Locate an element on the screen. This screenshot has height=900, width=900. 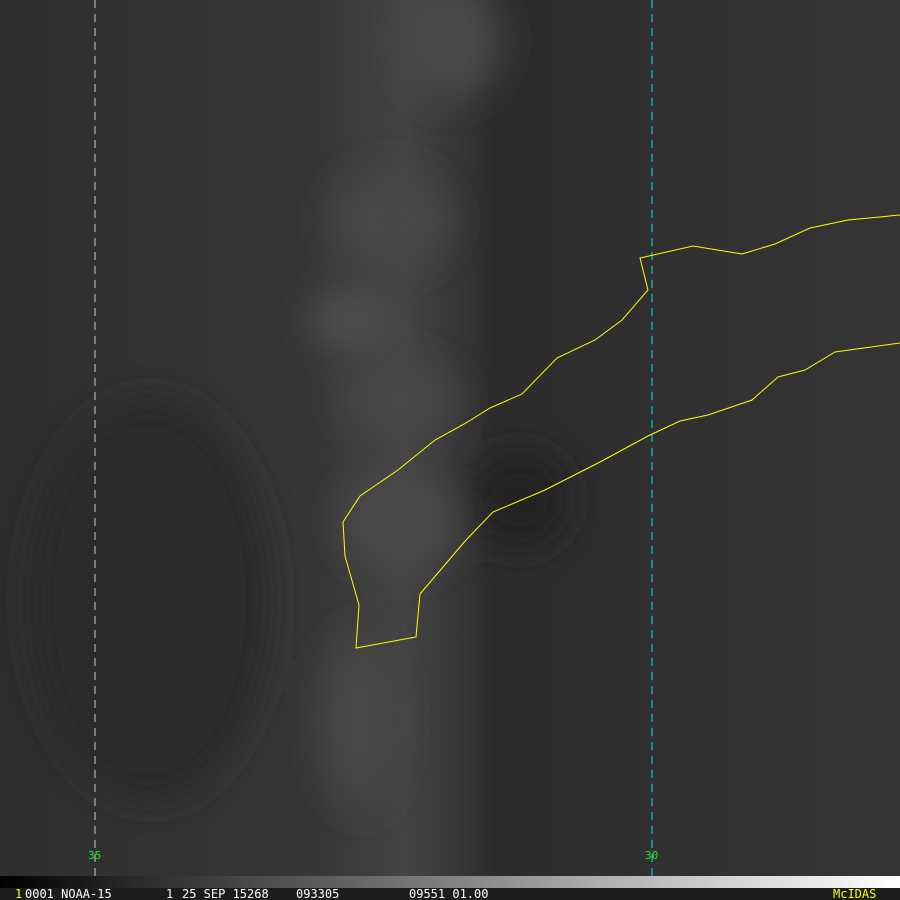
band-number: 1 is located at coordinates (170, 893).